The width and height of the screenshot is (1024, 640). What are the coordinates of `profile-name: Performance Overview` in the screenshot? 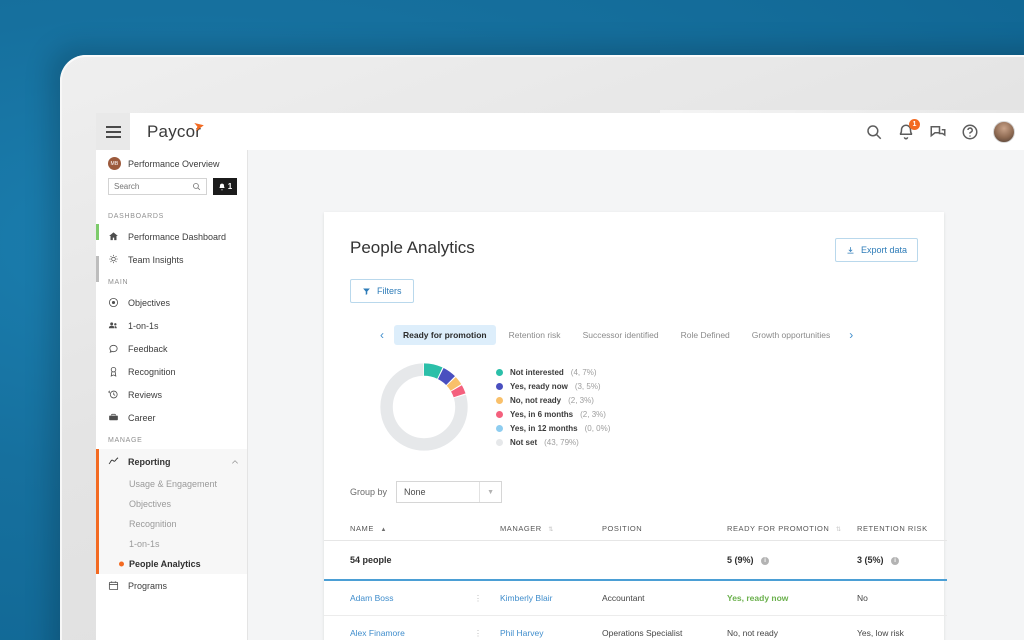 It's located at (174, 163).